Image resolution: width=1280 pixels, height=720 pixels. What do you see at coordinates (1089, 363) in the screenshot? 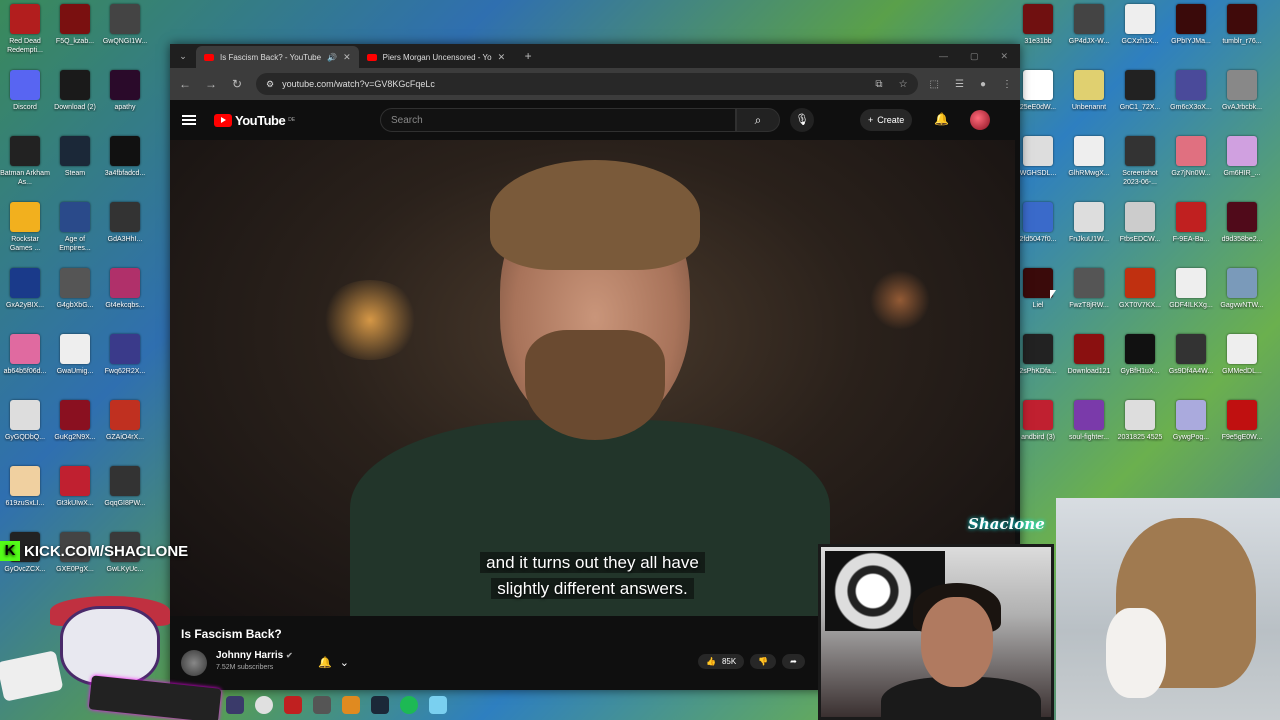
I see `desktop-icon: Download121` at bounding box center [1089, 363].